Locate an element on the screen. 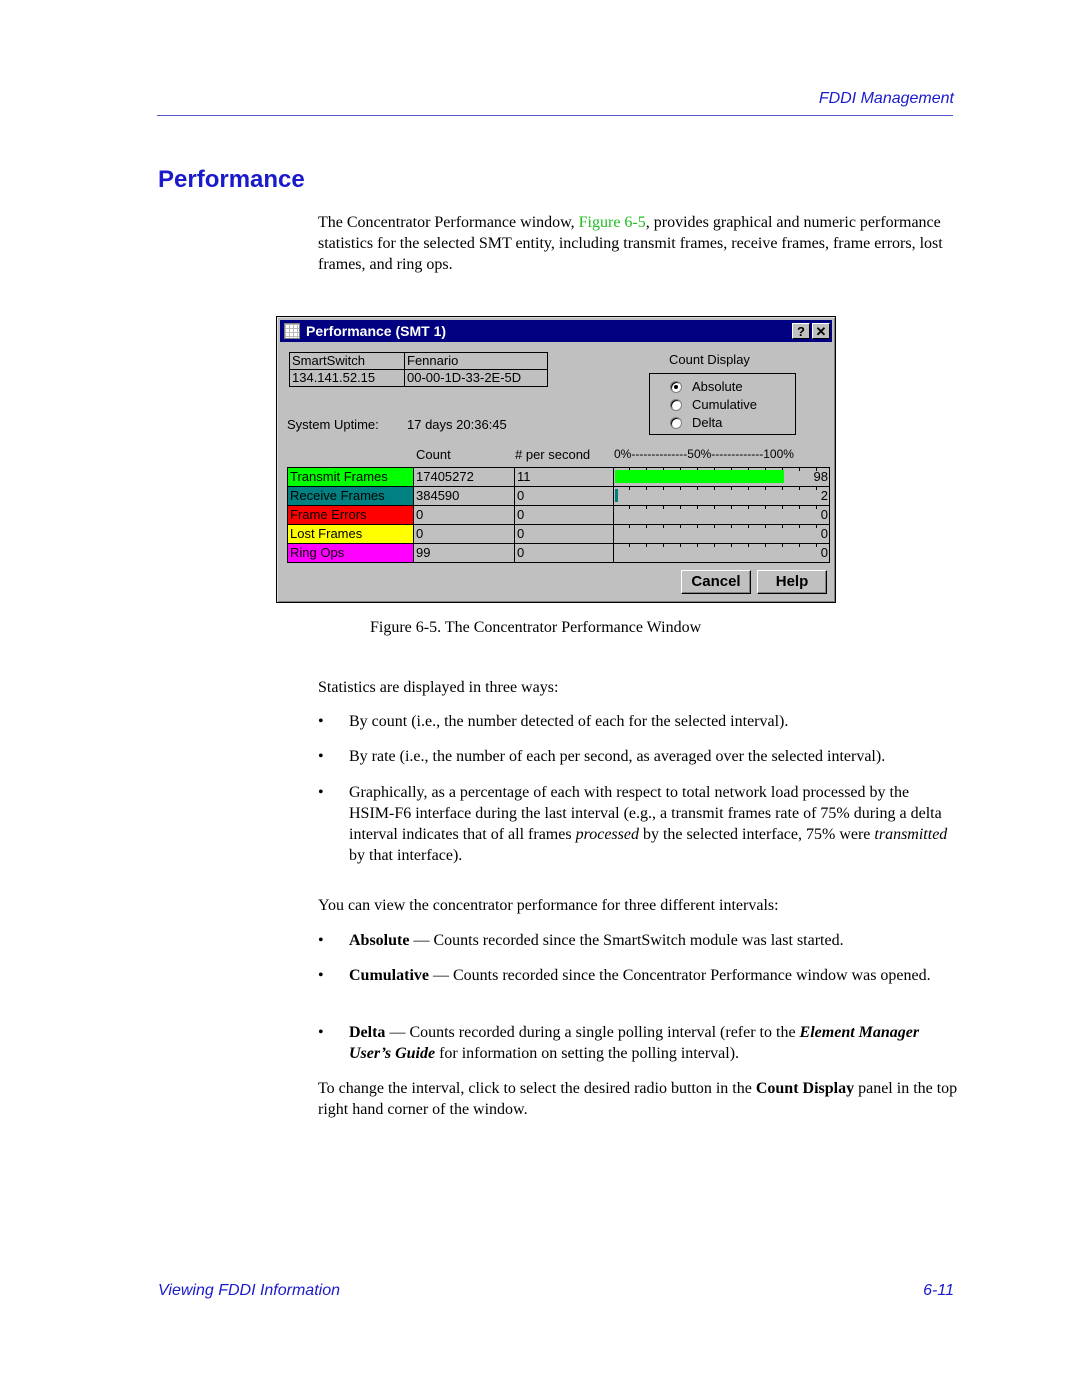  ip-address: 134.141.52.15 is located at coordinates (347, 378).